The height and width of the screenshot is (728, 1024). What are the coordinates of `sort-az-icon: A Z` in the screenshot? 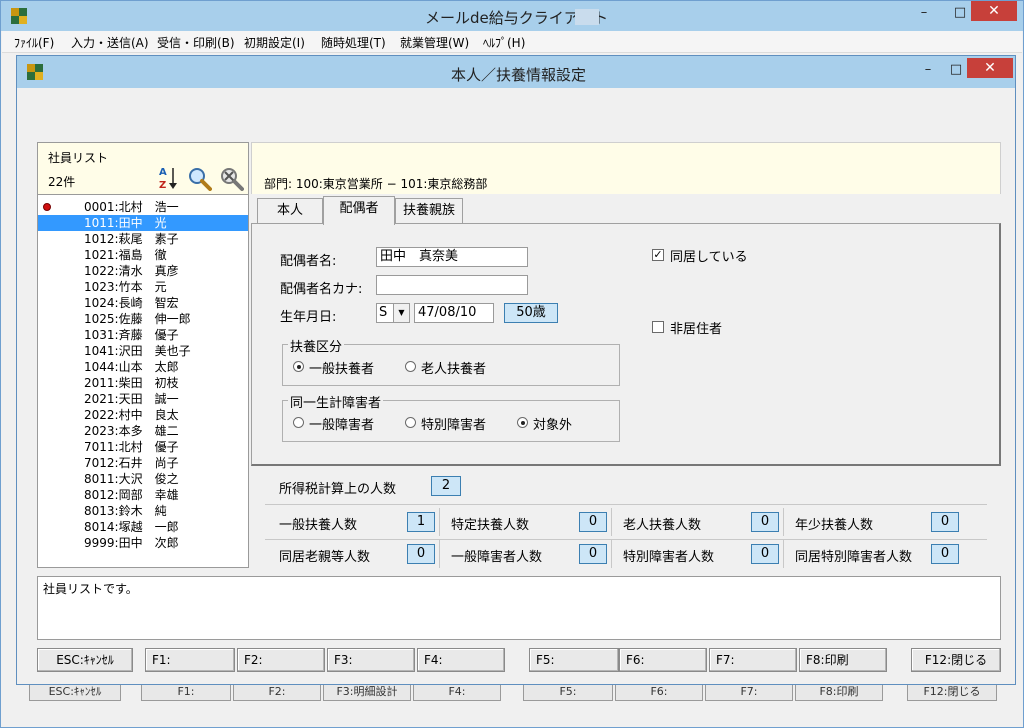 It's located at (169, 178).